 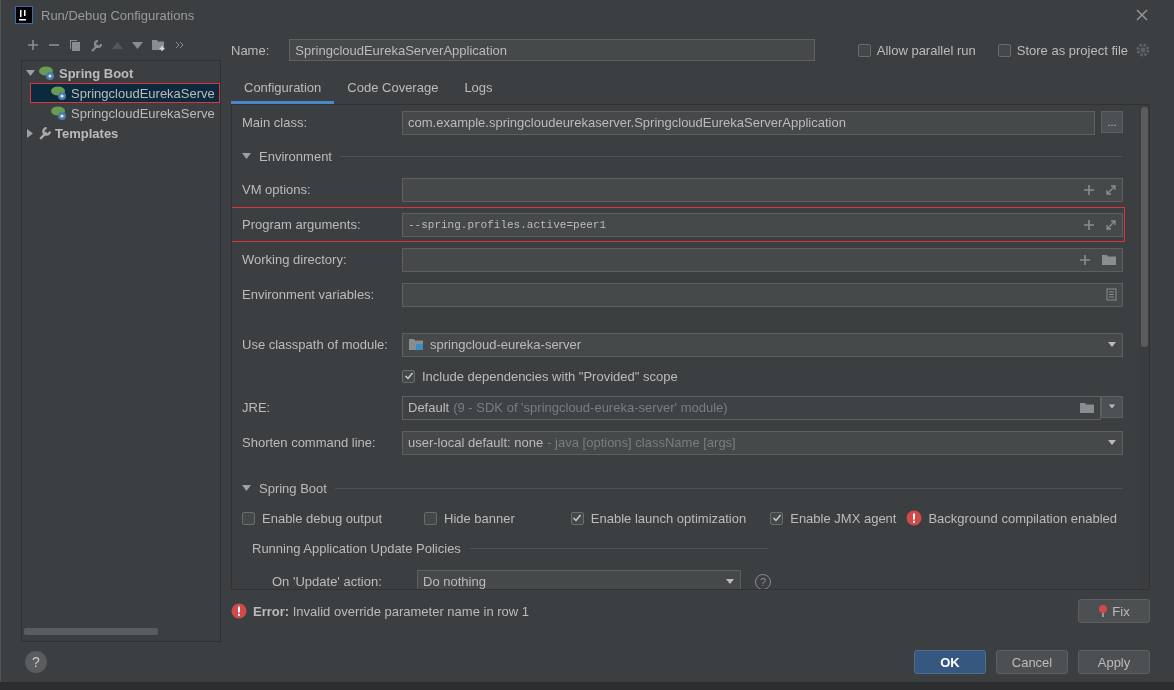 What do you see at coordinates (75, 45) in the screenshot?
I see `copy-icon` at bounding box center [75, 45].